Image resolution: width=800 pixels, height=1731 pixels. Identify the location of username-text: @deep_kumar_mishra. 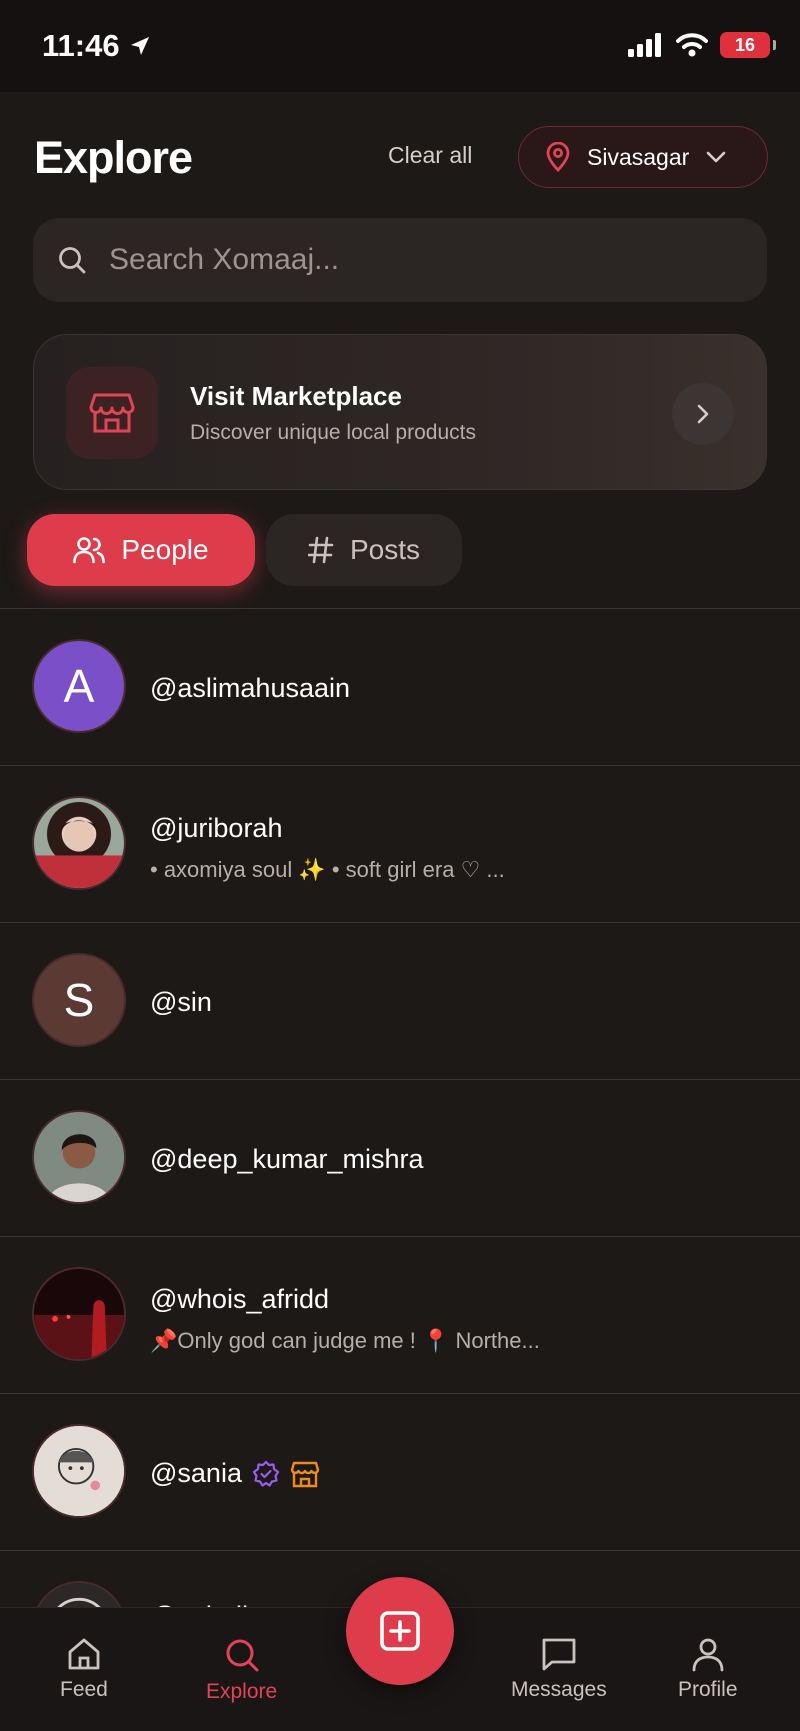
(287, 1159).